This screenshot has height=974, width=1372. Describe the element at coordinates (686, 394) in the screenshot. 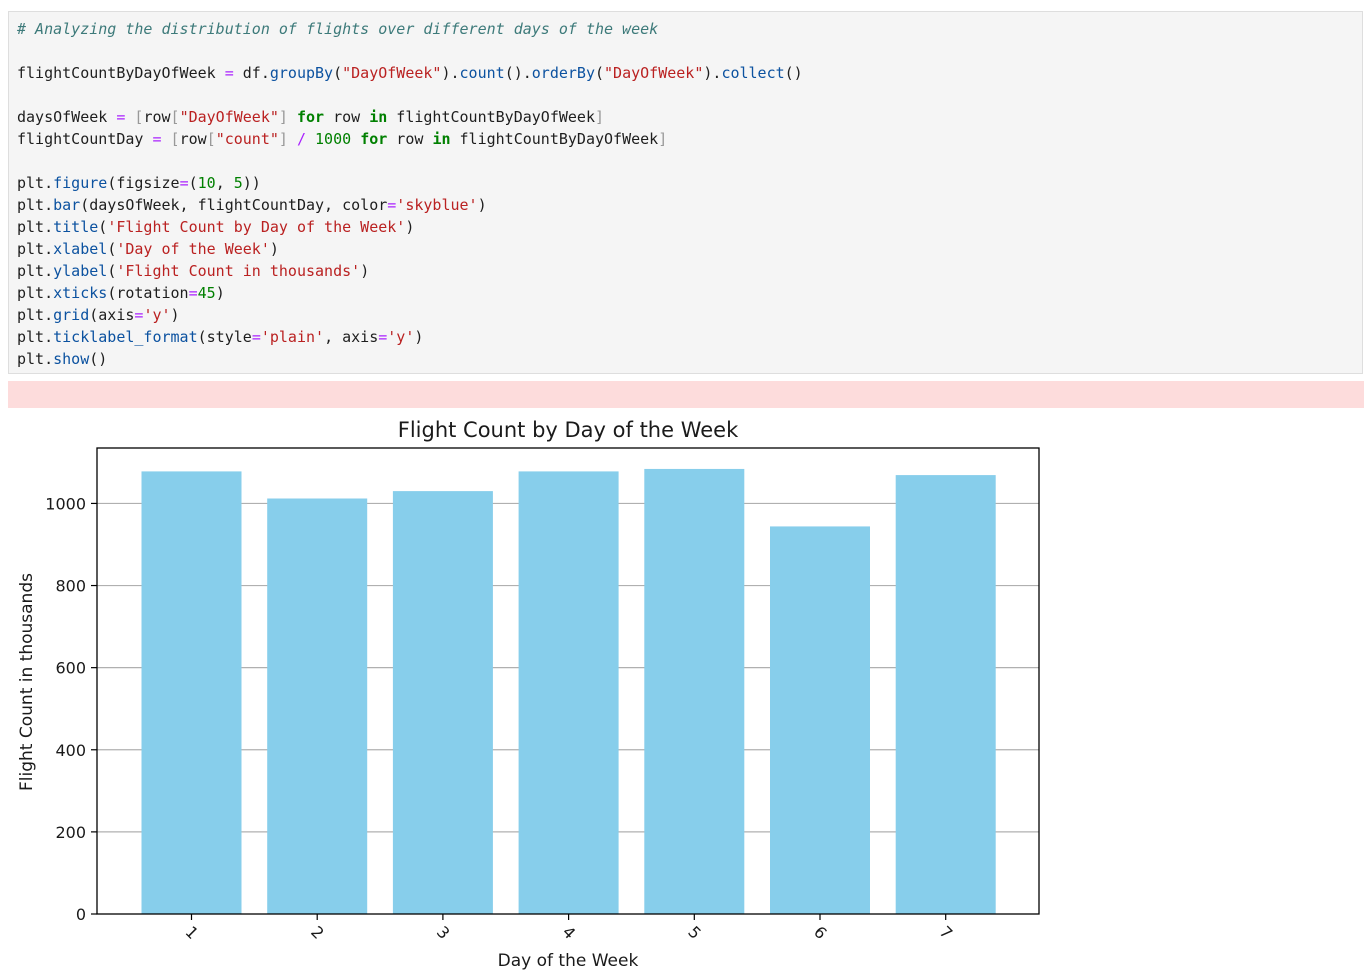

I see `stderr-output-area` at that location.